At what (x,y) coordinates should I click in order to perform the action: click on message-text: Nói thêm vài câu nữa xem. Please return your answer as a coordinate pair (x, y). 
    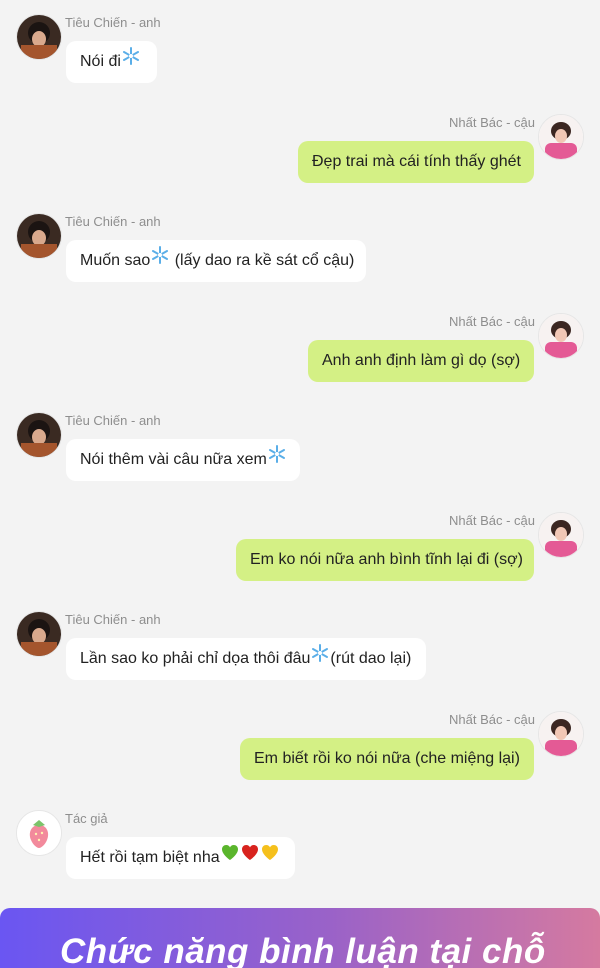
    Looking at the image, I should click on (173, 460).